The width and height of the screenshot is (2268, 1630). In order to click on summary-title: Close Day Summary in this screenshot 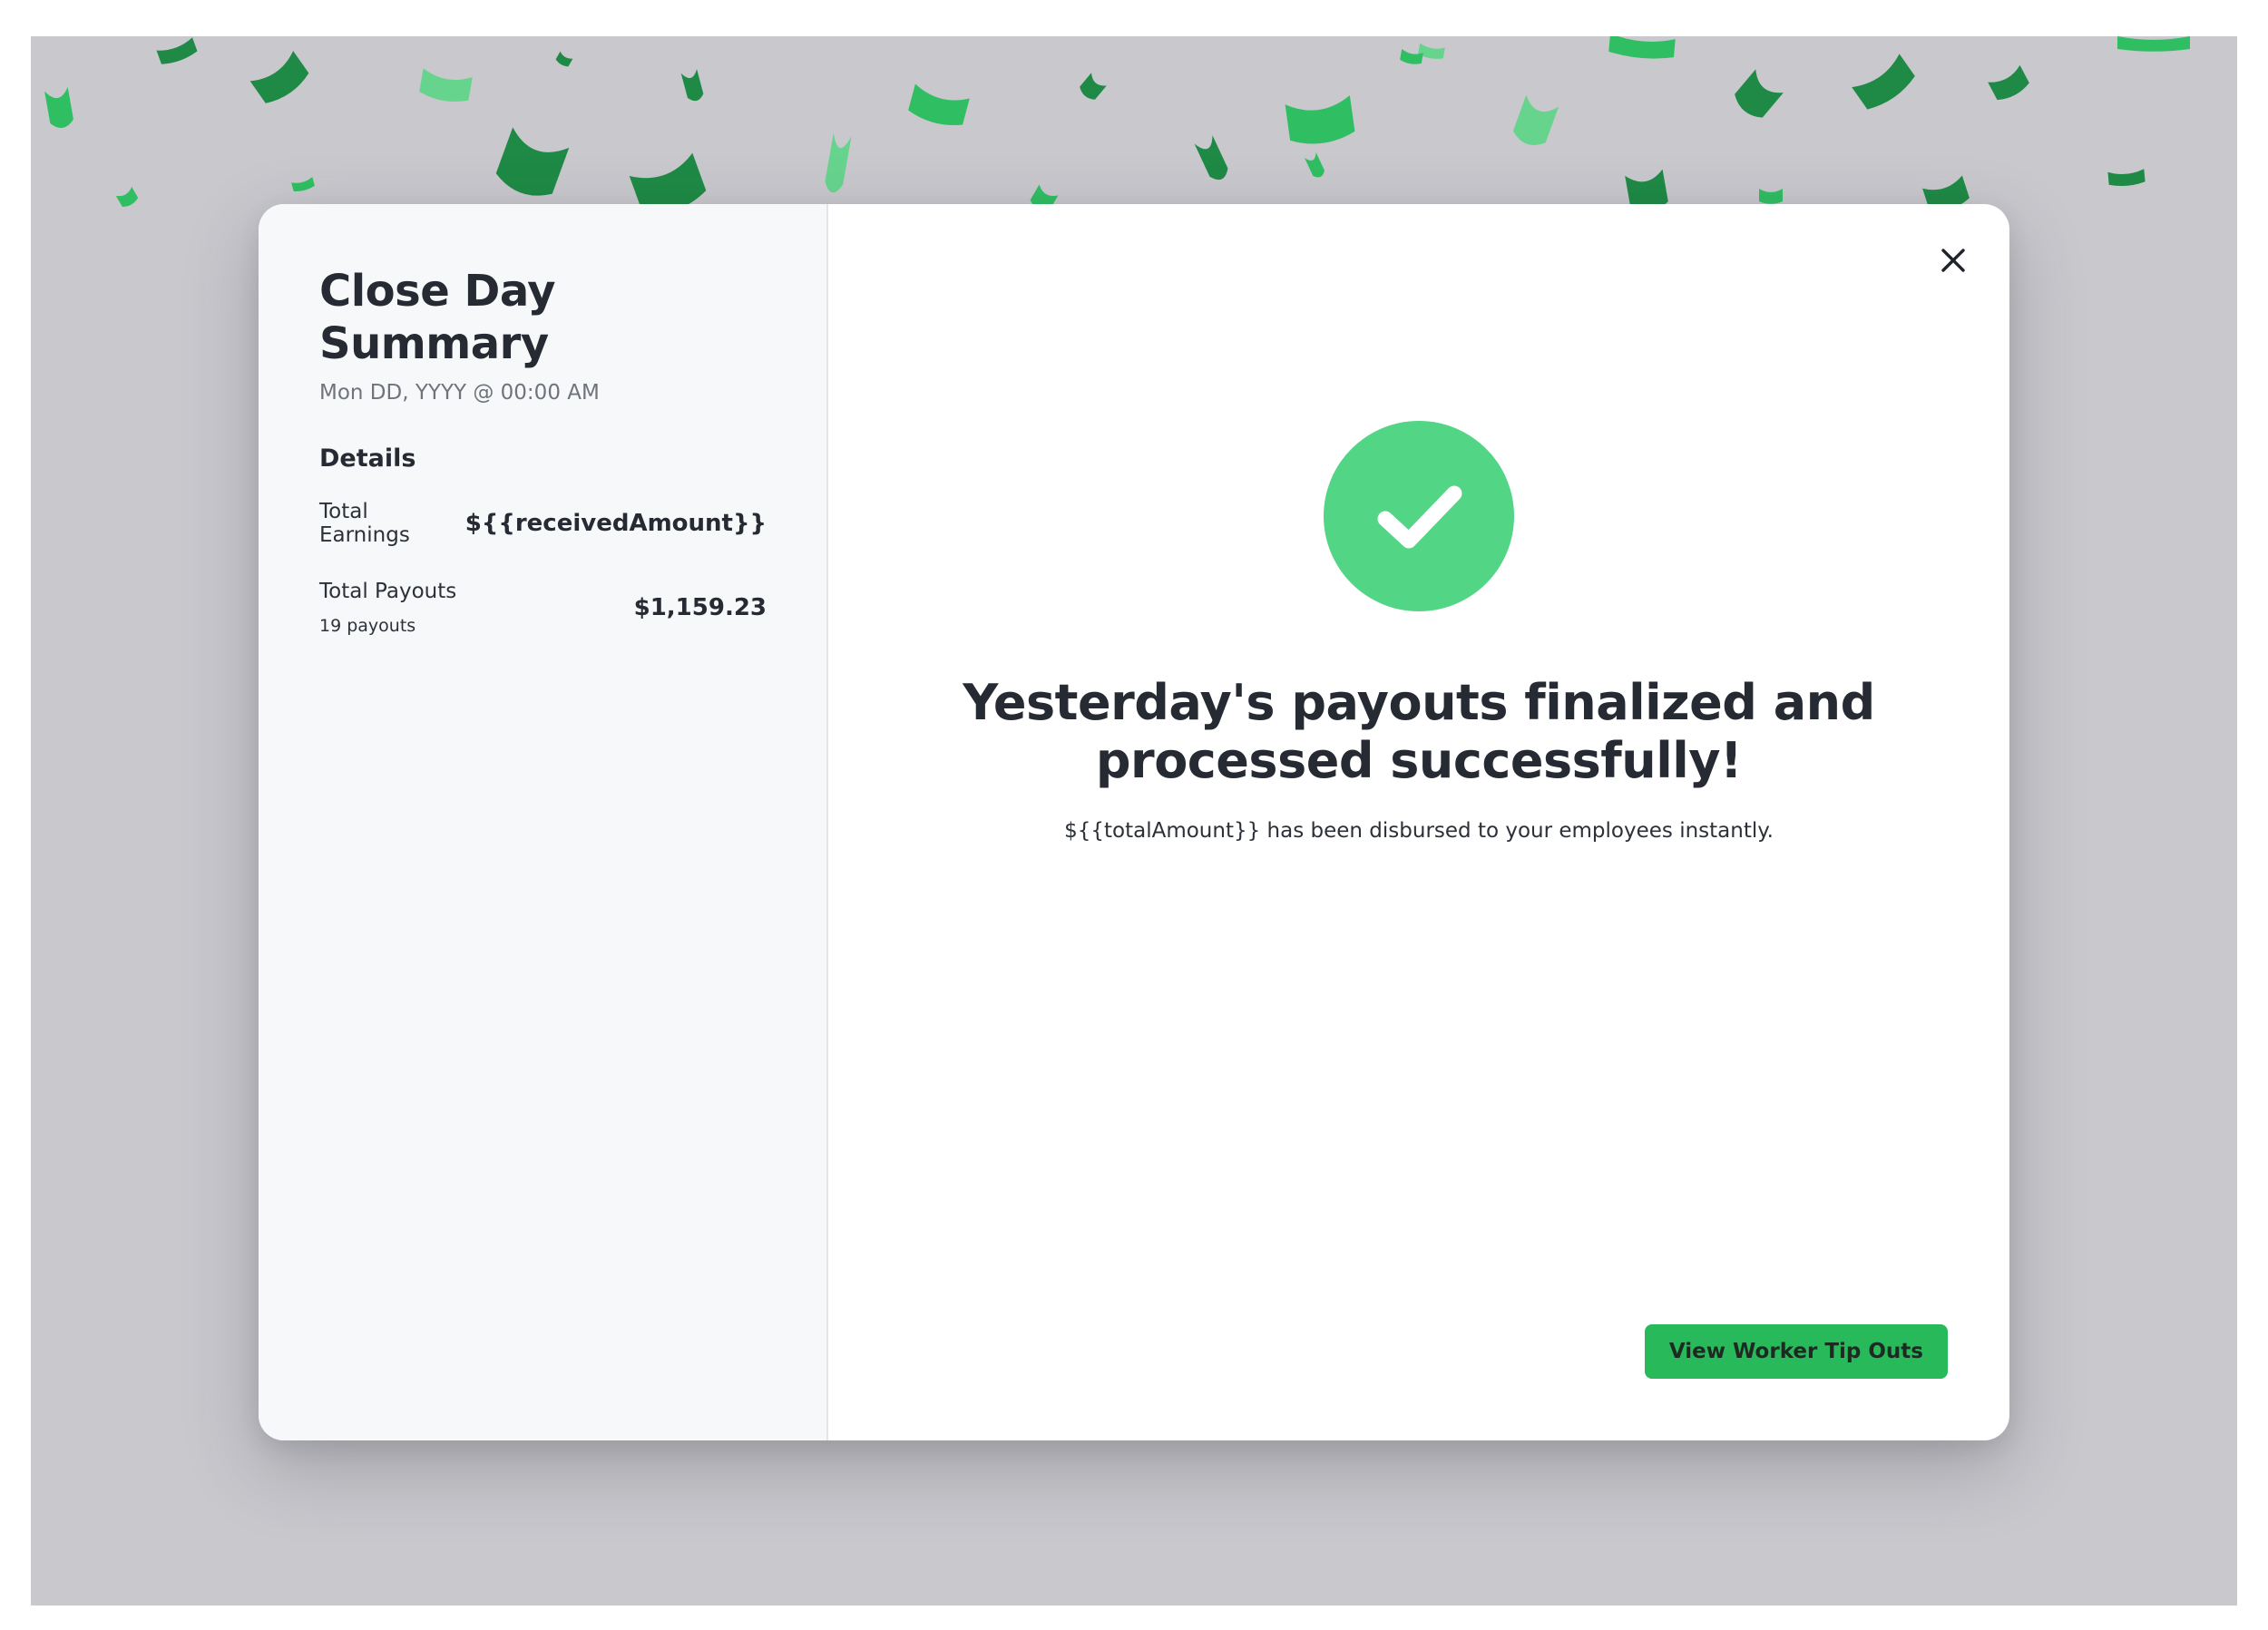, I will do `click(438, 318)`.